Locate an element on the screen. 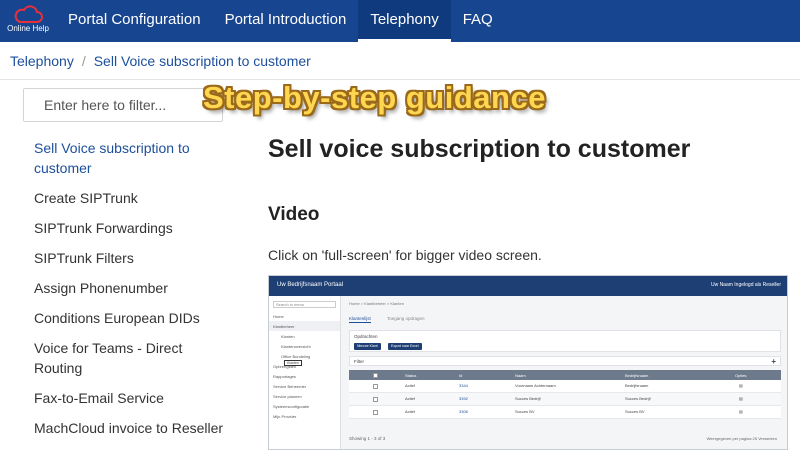 The image size is (800, 450). video-table-footer-paging: Weergegeven per pagina 25 Verwerken is located at coordinates (741, 438).